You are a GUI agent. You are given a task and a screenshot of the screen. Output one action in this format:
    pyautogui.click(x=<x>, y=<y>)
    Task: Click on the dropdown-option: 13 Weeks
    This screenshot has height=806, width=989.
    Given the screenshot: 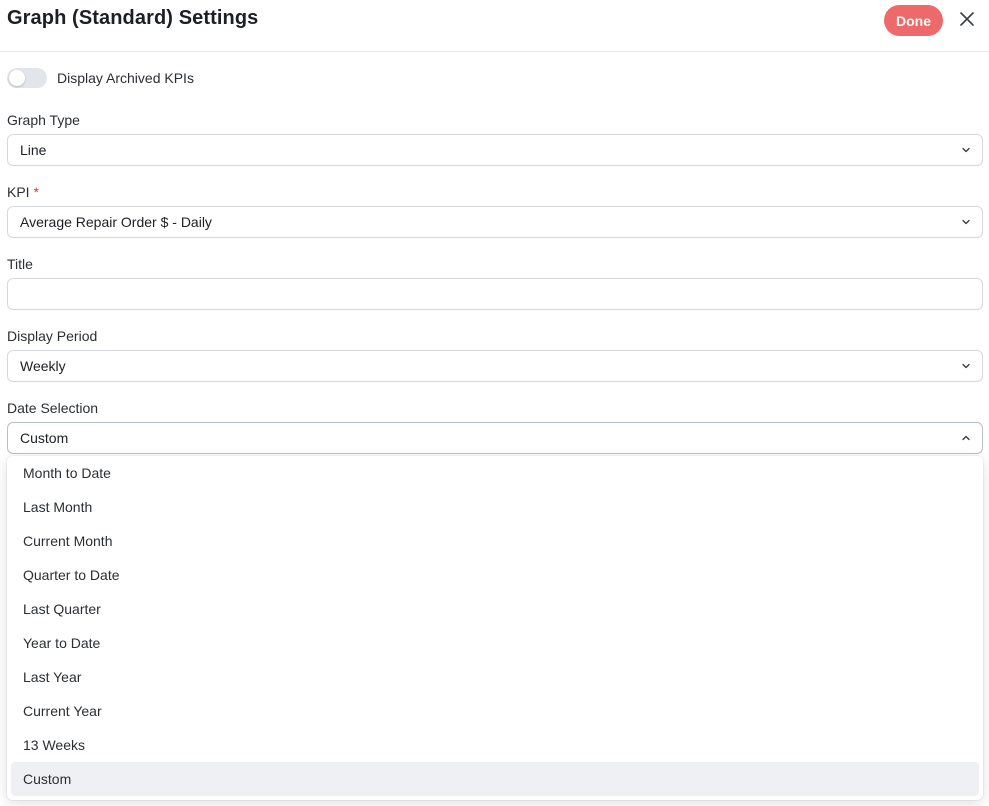 What is the action you would take?
    pyautogui.click(x=495, y=745)
    